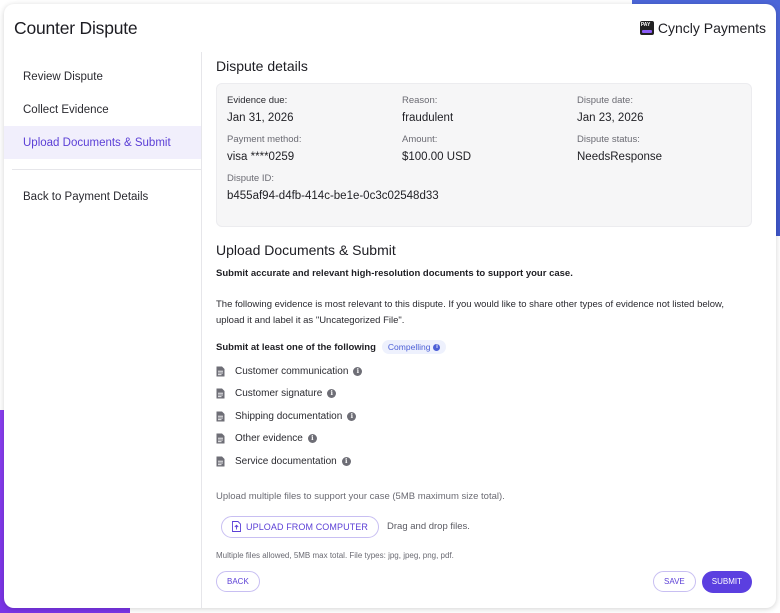 The width and height of the screenshot is (780, 613). What do you see at coordinates (484, 394) in the screenshot?
I see `evidence-item: Customer signature i` at bounding box center [484, 394].